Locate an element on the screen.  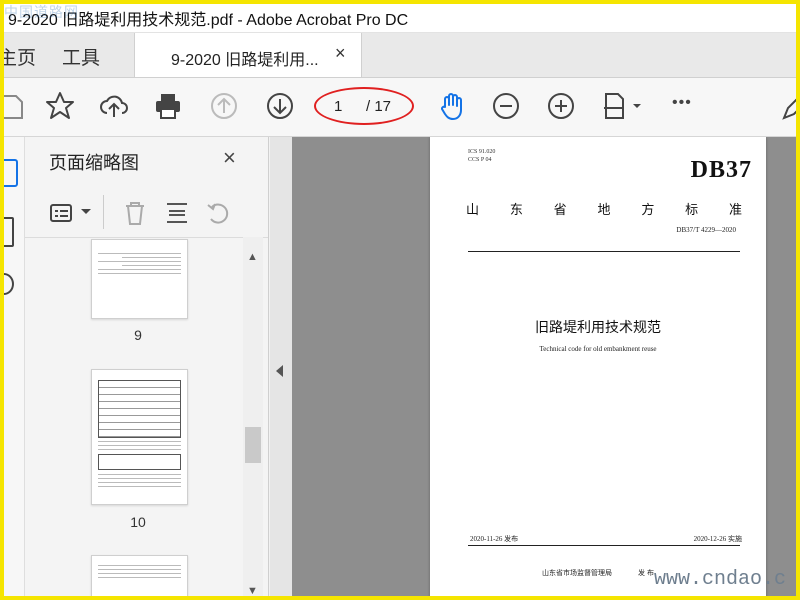
thumbnails-toolbar is located at coordinates (146, 212).